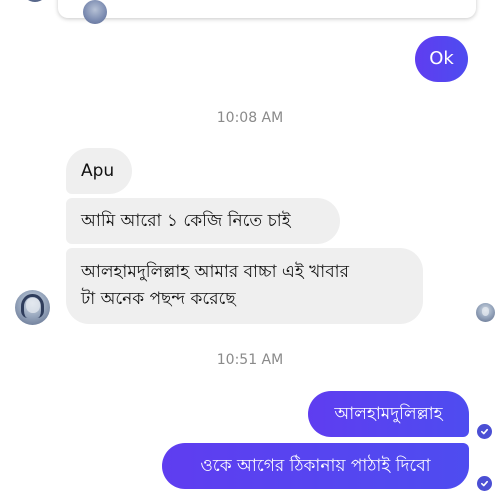  What do you see at coordinates (250, 360) in the screenshot?
I see `timestamp-divider: 10:51 AM` at bounding box center [250, 360].